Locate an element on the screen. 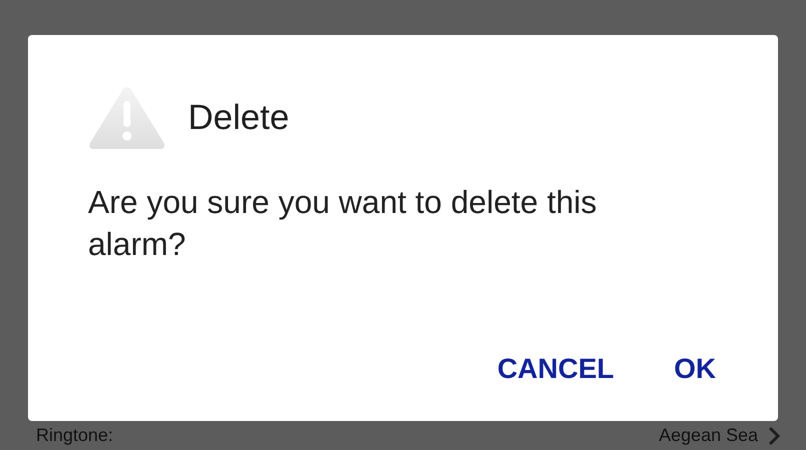  ok-button: OK is located at coordinates (695, 369).